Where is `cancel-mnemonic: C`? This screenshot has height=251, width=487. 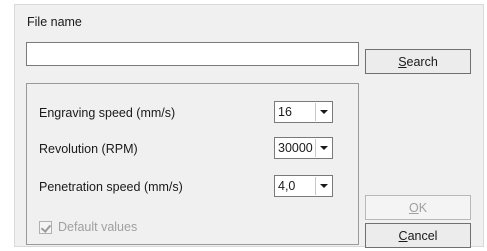
cancel-mnemonic: C is located at coordinates (403, 235).